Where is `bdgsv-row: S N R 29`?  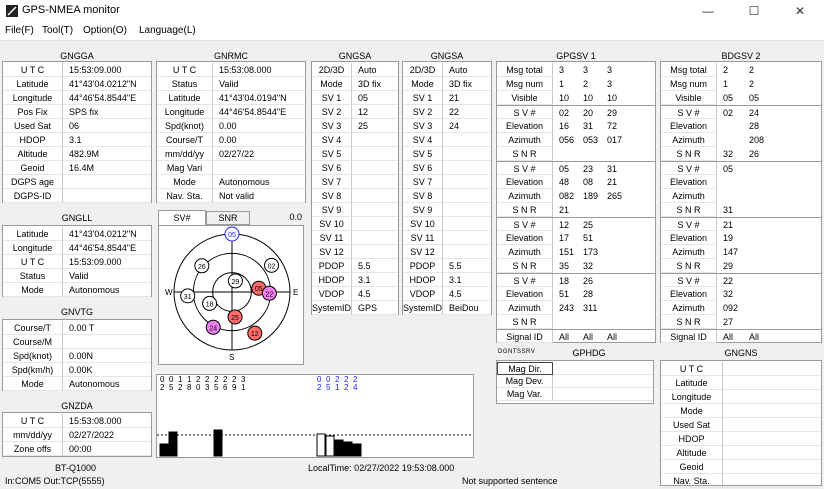 bdgsv-row: S N R 29 is located at coordinates (741, 266).